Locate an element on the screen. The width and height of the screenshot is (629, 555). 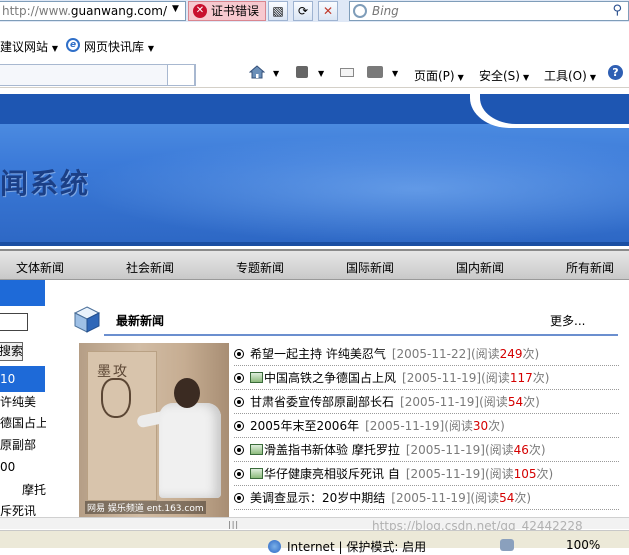
compatibility-view-icon: ▧ is located at coordinates (278, 11).